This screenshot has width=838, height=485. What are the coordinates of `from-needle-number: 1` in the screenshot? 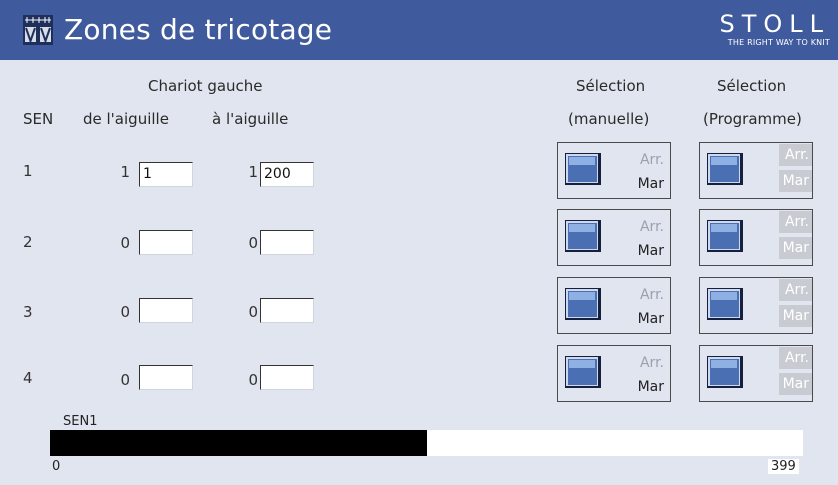 It's located at (125, 172).